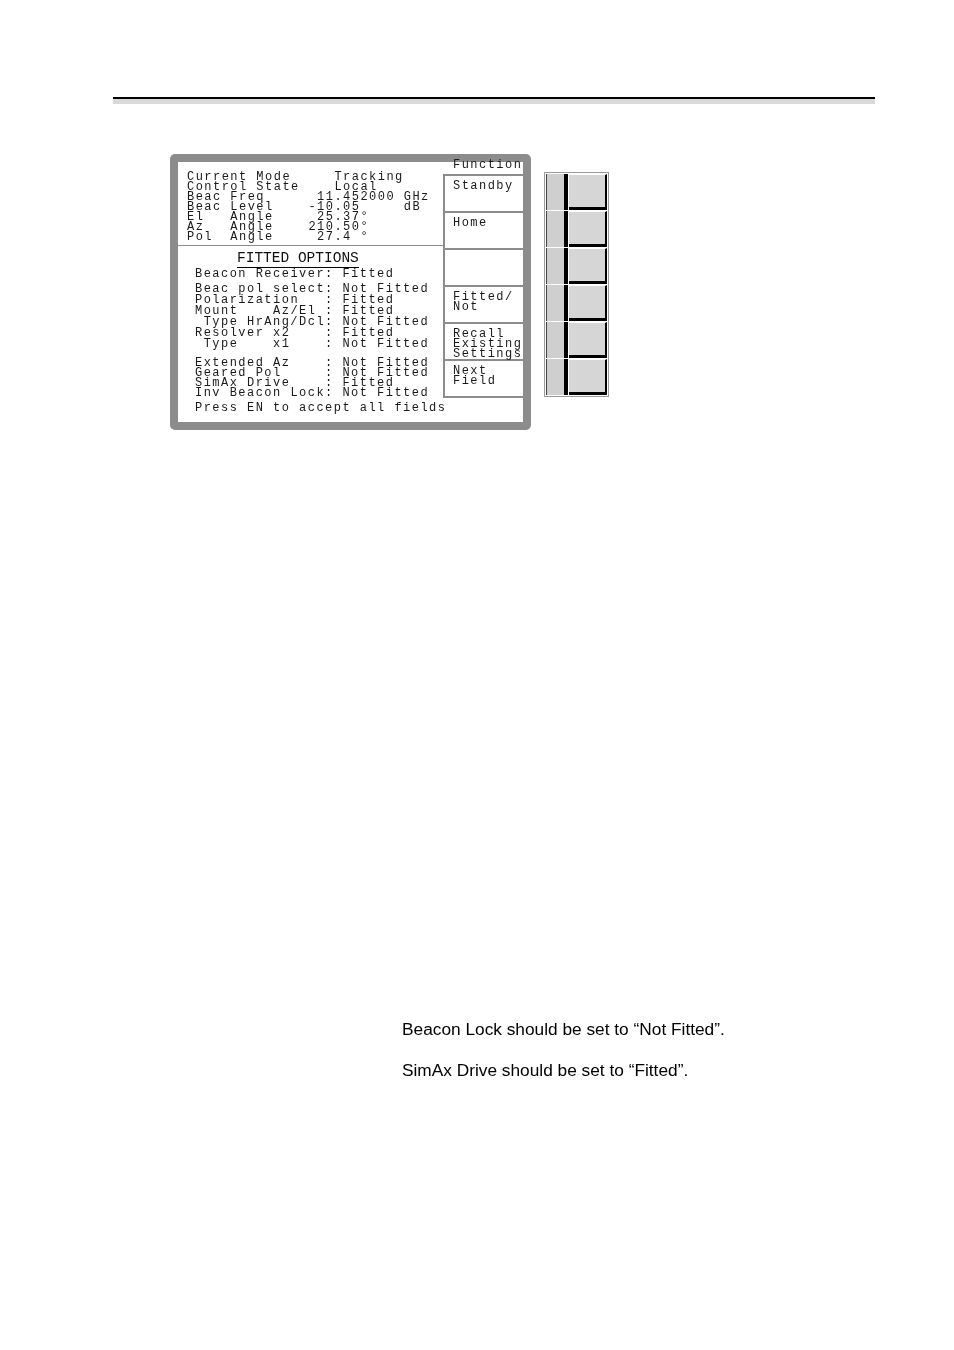 This screenshot has height=1350, width=954. I want to click on status-label: El Angle, so click(230, 217).